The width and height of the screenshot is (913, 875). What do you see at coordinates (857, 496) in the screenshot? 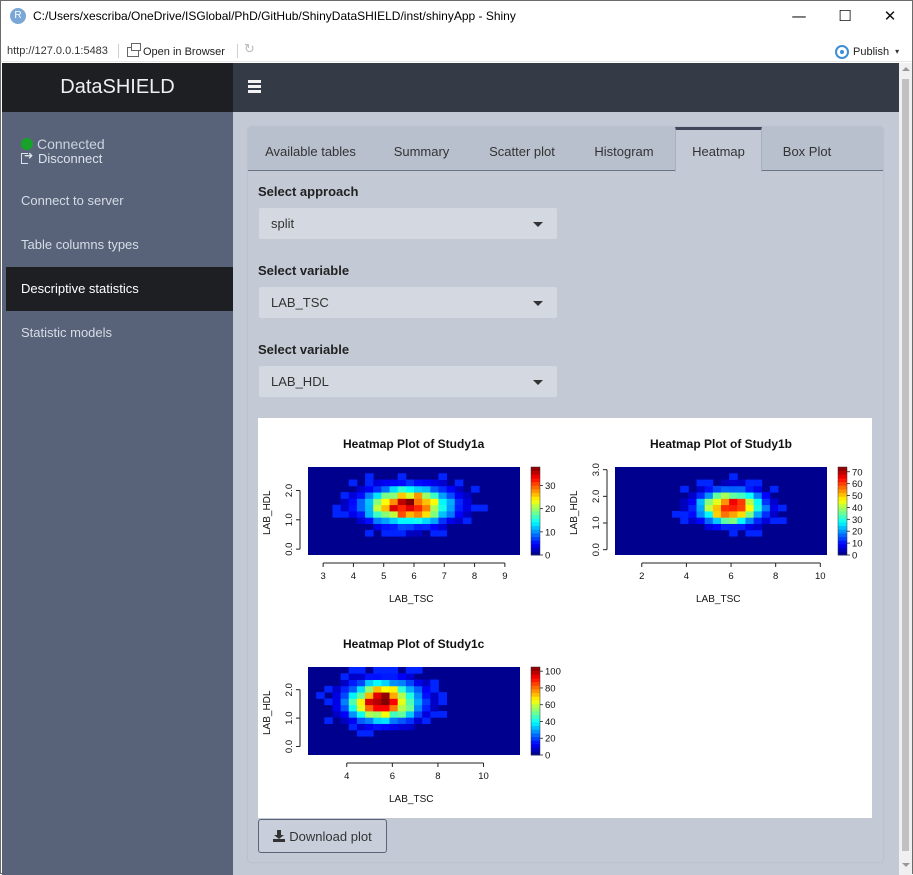
I see `legend-tick-label: 50` at bounding box center [857, 496].